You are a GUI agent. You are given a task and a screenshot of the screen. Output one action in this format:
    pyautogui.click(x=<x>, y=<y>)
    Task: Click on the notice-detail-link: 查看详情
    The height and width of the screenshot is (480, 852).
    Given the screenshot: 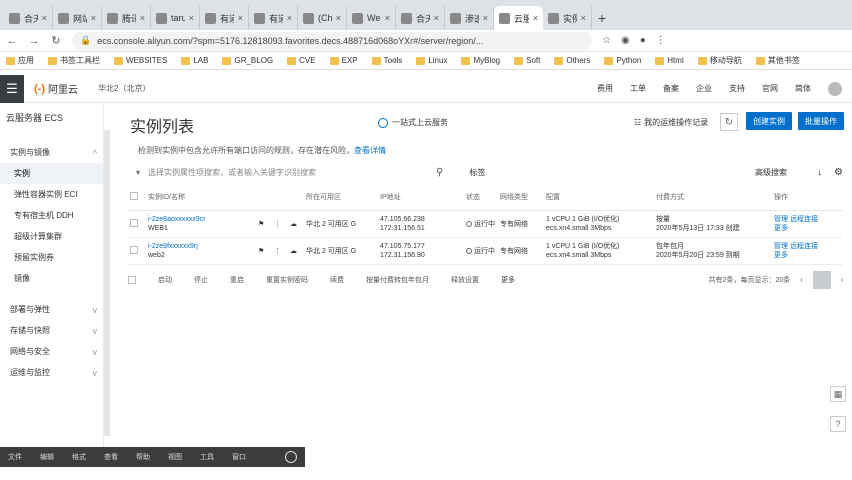 What is the action you would take?
    pyautogui.click(x=370, y=150)
    